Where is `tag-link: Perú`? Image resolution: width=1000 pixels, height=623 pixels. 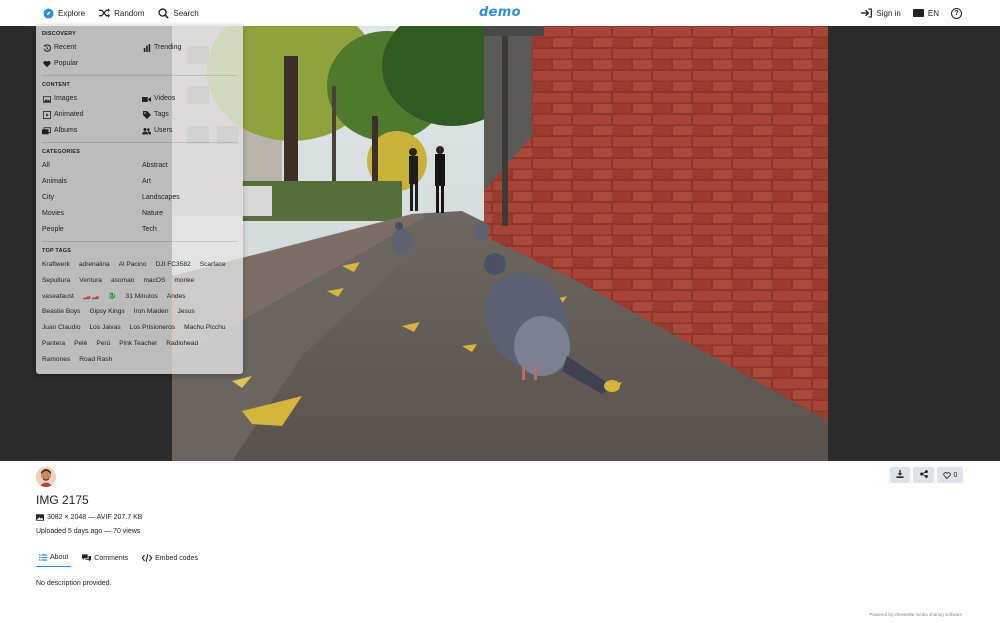
tag-link: Perú is located at coordinates (103, 344).